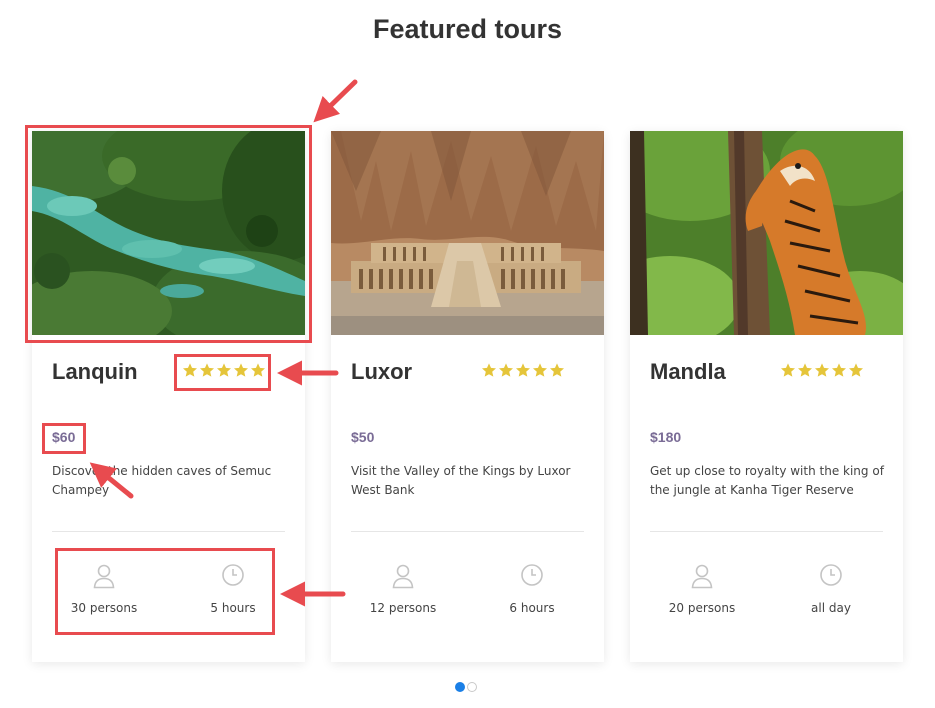 Image resolution: width=935 pixels, height=708 pixels. I want to click on tour-image-lanquin, so click(168, 233).